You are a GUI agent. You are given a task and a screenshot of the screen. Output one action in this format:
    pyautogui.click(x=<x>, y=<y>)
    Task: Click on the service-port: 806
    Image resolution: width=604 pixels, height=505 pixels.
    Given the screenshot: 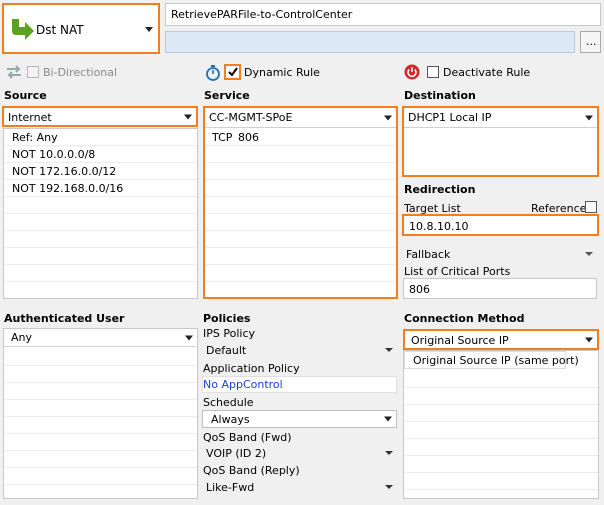 What is the action you would take?
    pyautogui.click(x=248, y=137)
    